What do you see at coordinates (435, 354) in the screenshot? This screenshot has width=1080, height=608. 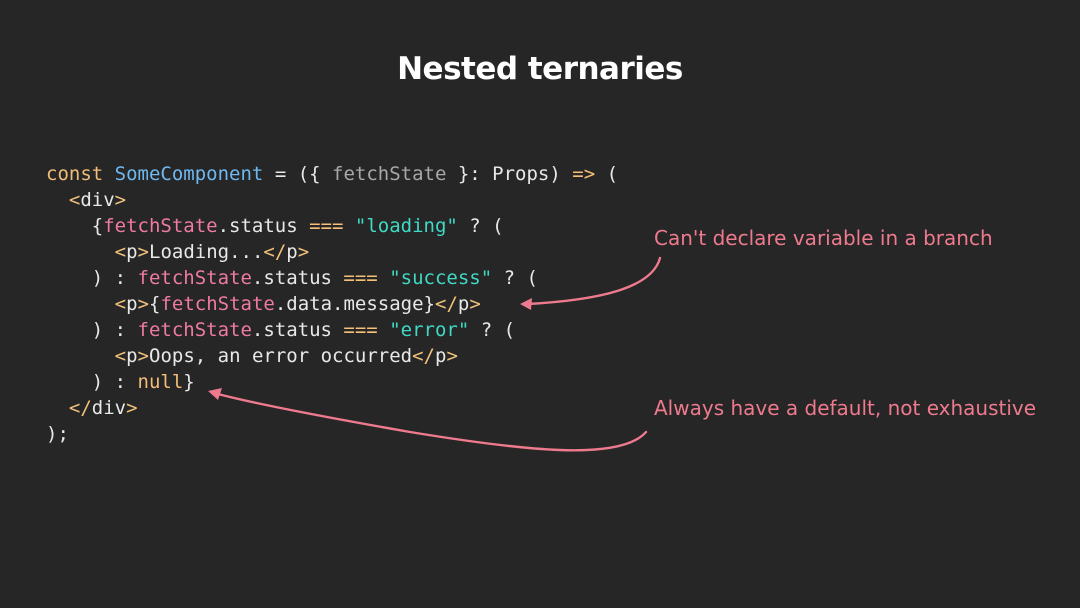 I see `annotation-arrows` at bounding box center [435, 354].